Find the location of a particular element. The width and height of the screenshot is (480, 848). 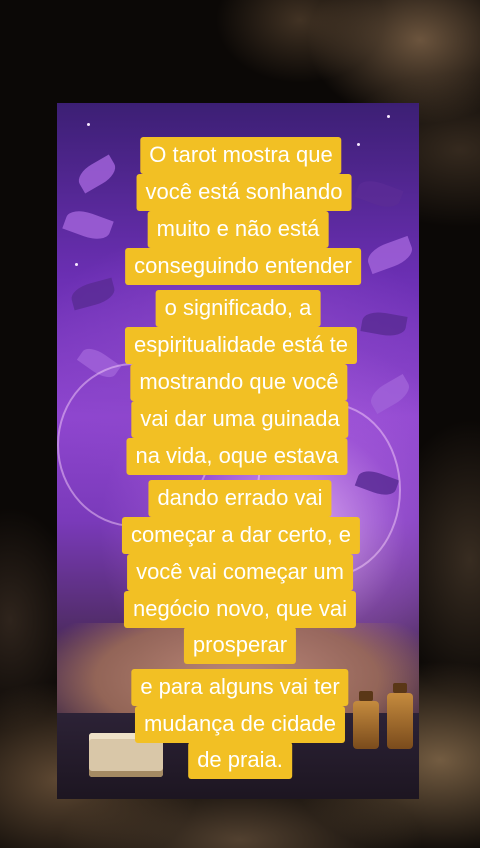

caption-line: começar a dar certo, e is located at coordinates (241, 535).